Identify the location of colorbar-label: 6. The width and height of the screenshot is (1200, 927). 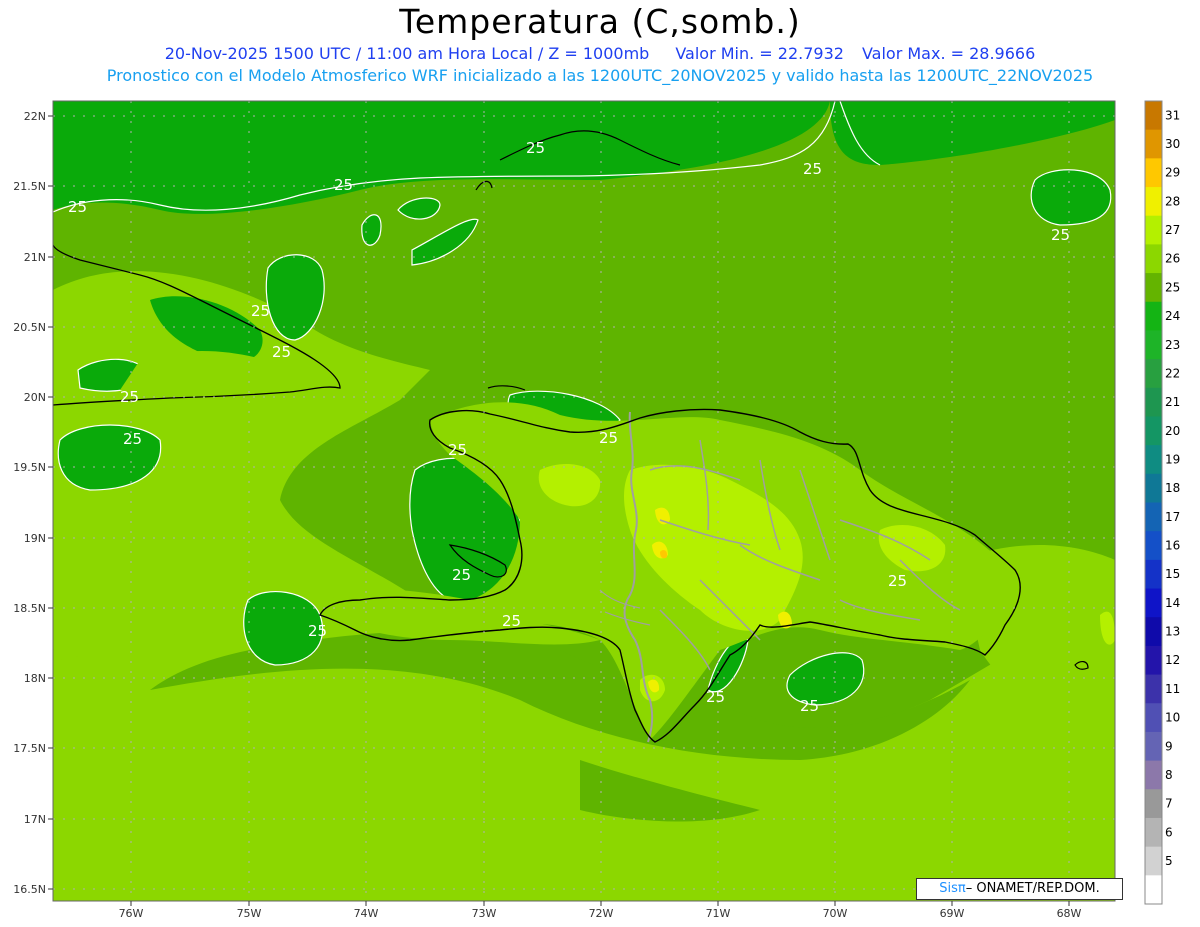
(1169, 832).